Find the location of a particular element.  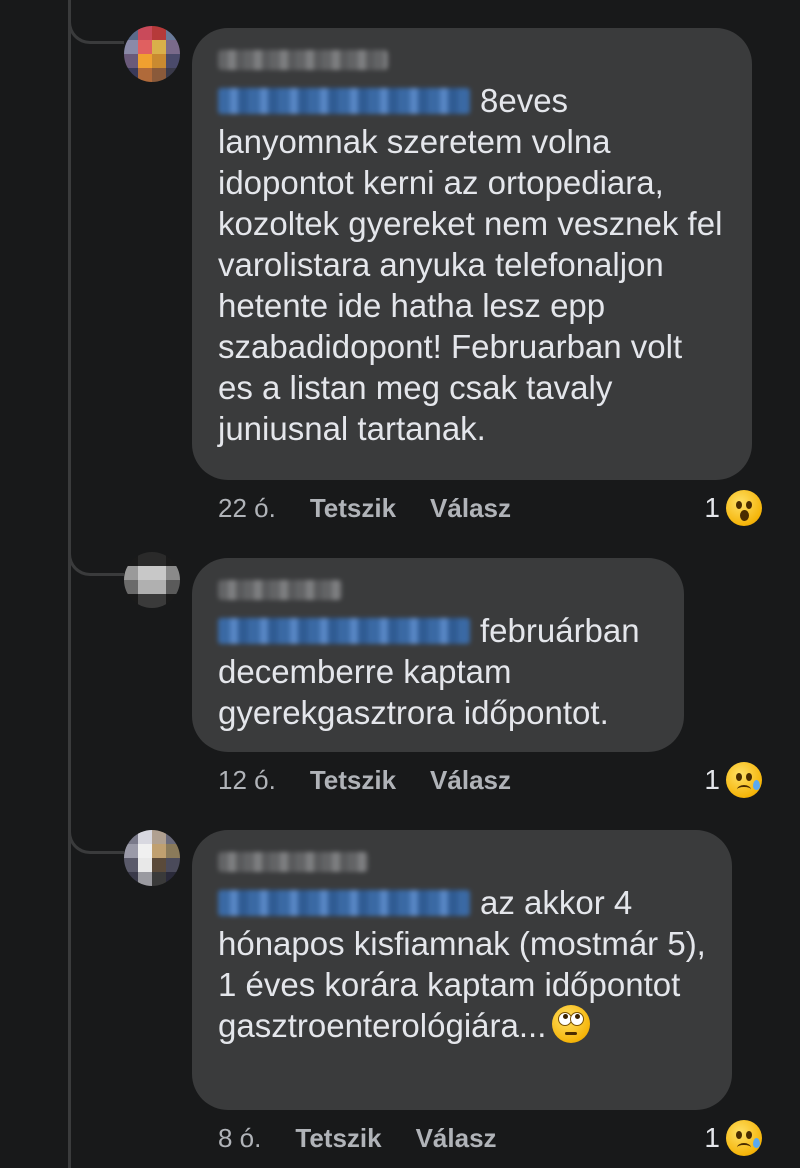

timestamp: 22 ó. is located at coordinates (247, 508).